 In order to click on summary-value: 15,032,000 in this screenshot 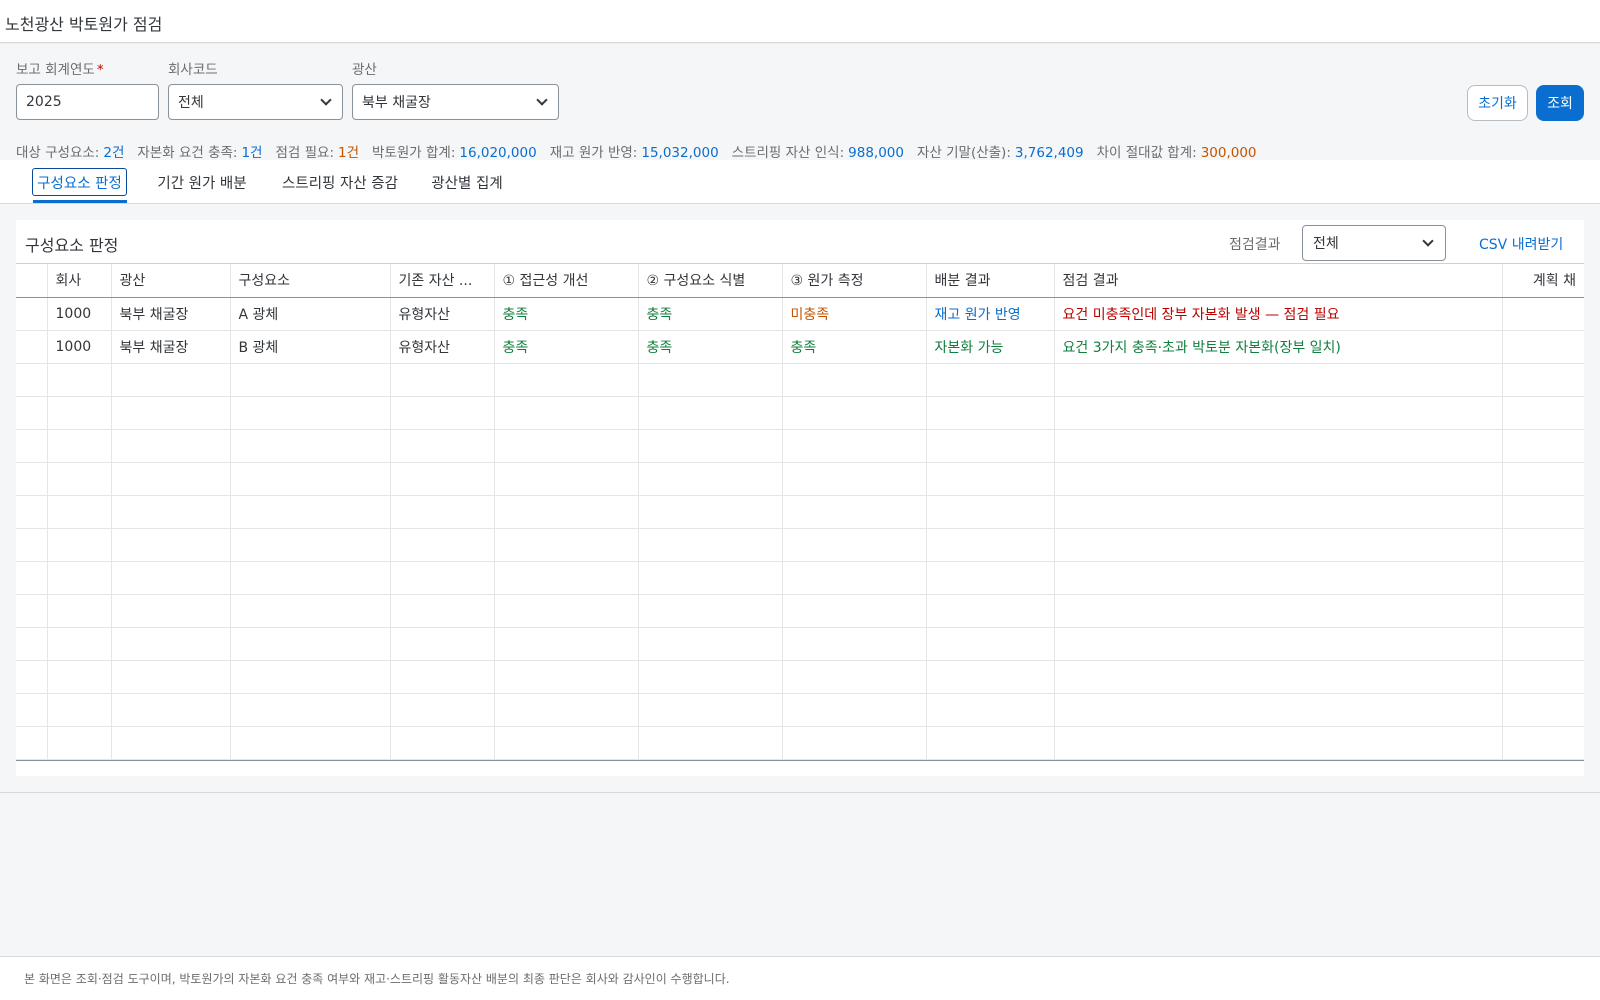, I will do `click(680, 153)`.